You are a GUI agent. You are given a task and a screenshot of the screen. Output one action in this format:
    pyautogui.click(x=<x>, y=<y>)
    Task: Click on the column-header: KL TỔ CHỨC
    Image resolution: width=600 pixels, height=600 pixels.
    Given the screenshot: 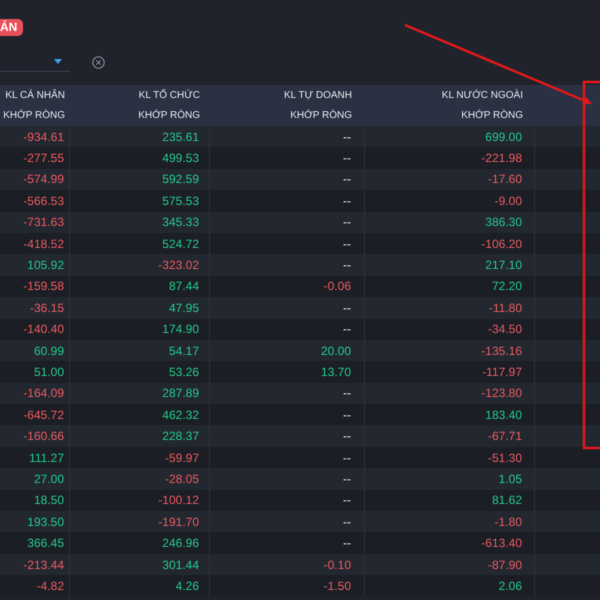 What is the action you would take?
    pyautogui.click(x=169, y=96)
    